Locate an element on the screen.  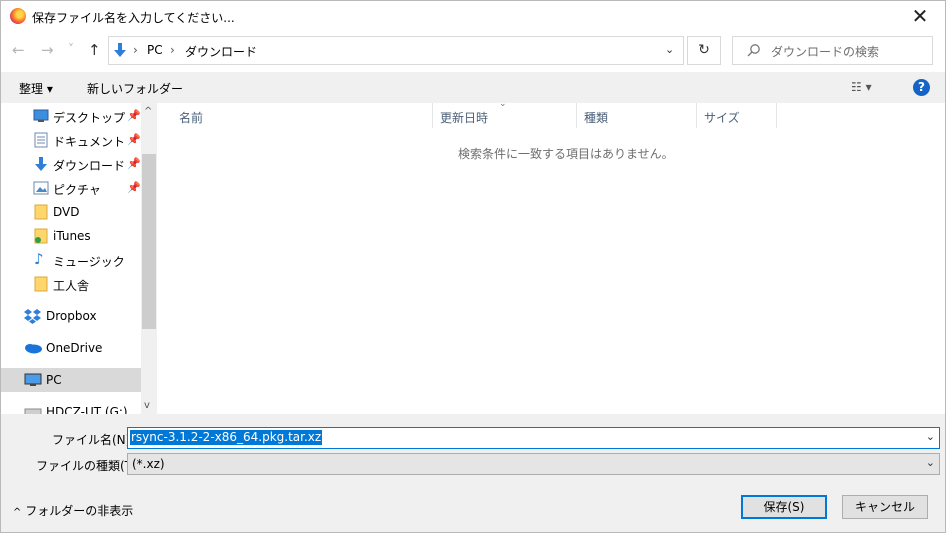
sidebar-item-music: ♪ ミュージック is located at coordinates (71, 260).